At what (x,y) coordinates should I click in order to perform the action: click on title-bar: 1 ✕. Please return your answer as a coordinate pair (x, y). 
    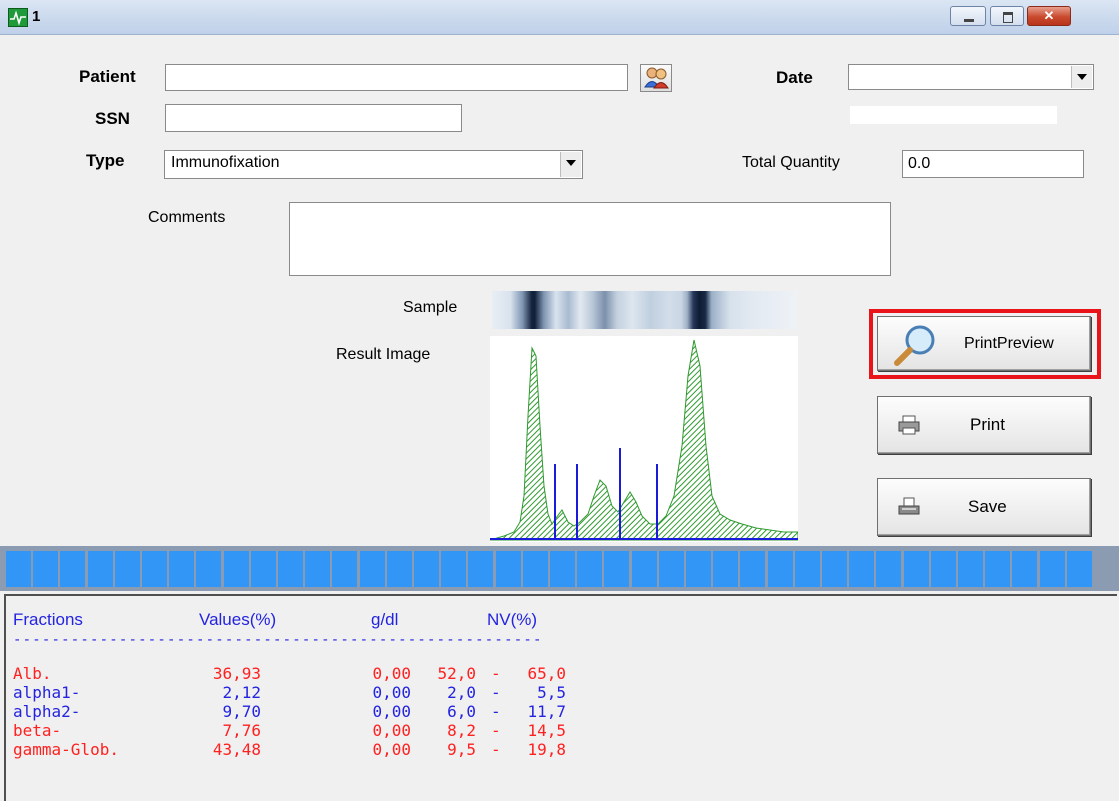
    Looking at the image, I should click on (559, 17).